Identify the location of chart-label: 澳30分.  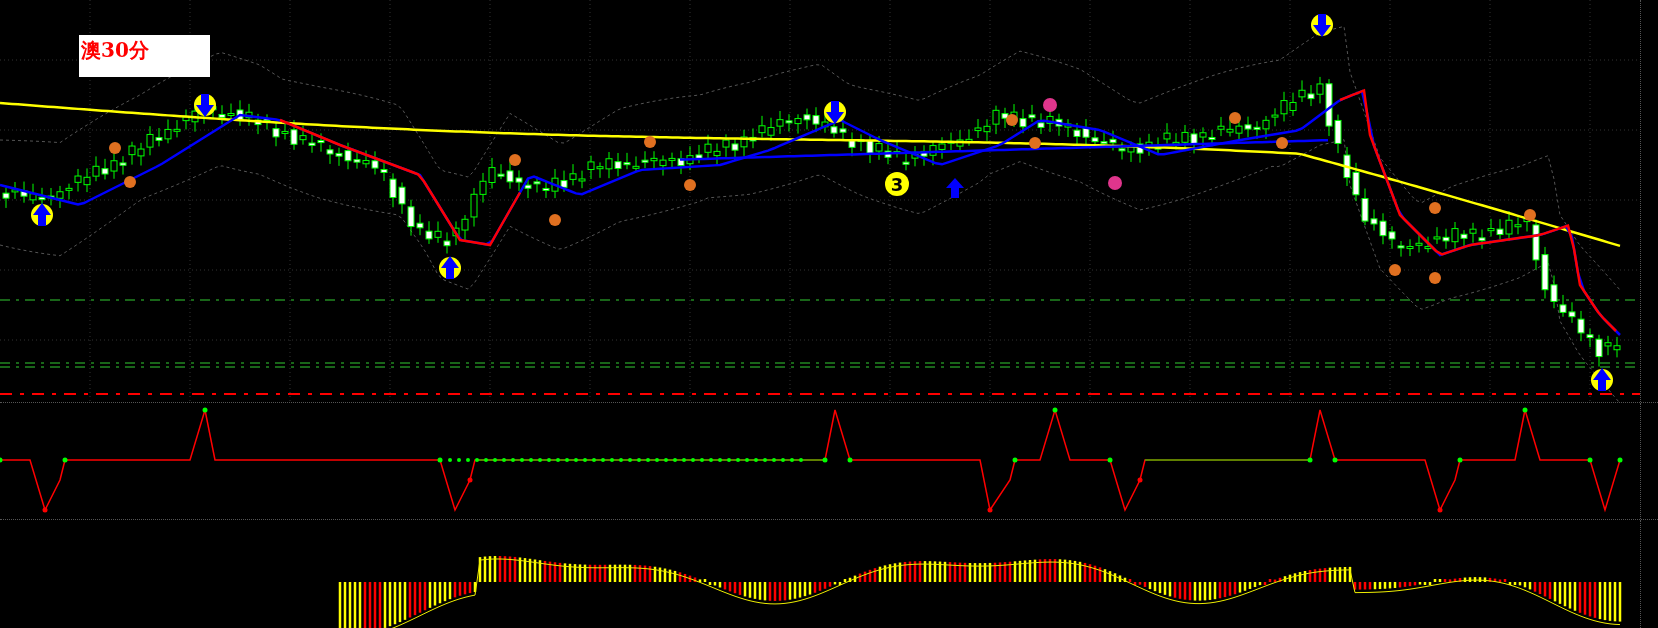
(144, 56).